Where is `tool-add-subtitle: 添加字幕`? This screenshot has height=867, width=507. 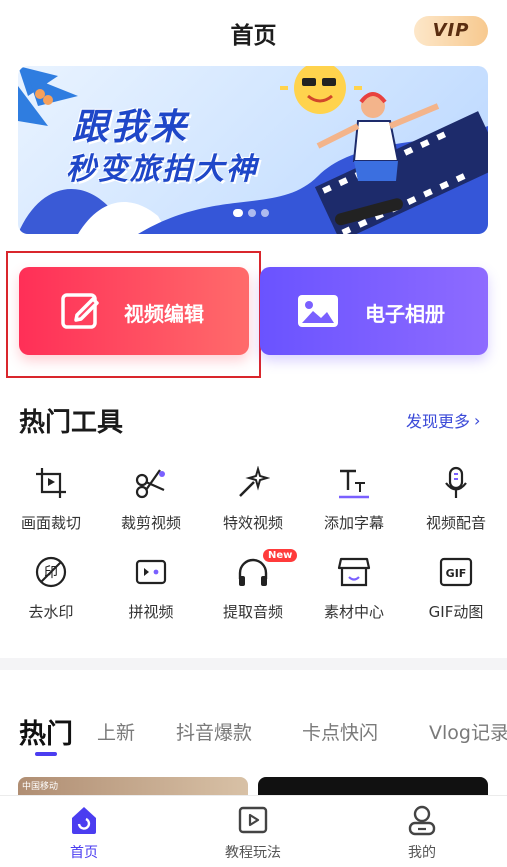
tool-add-subtitle: 添加字幕 is located at coordinates (354, 499).